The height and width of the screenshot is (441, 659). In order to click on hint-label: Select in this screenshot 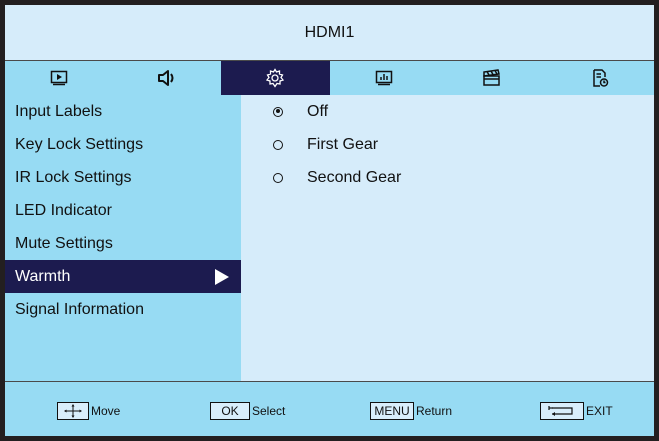, I will do `click(269, 411)`.